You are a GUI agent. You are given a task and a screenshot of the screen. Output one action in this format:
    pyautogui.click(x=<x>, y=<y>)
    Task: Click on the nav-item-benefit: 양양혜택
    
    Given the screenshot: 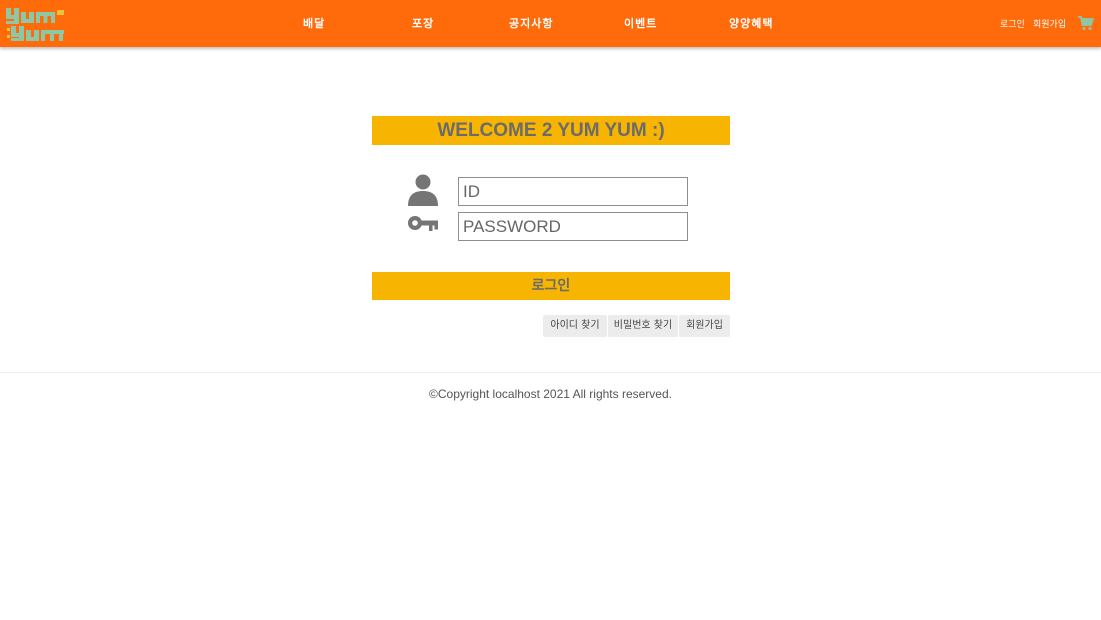 What is the action you would take?
    pyautogui.click(x=751, y=24)
    